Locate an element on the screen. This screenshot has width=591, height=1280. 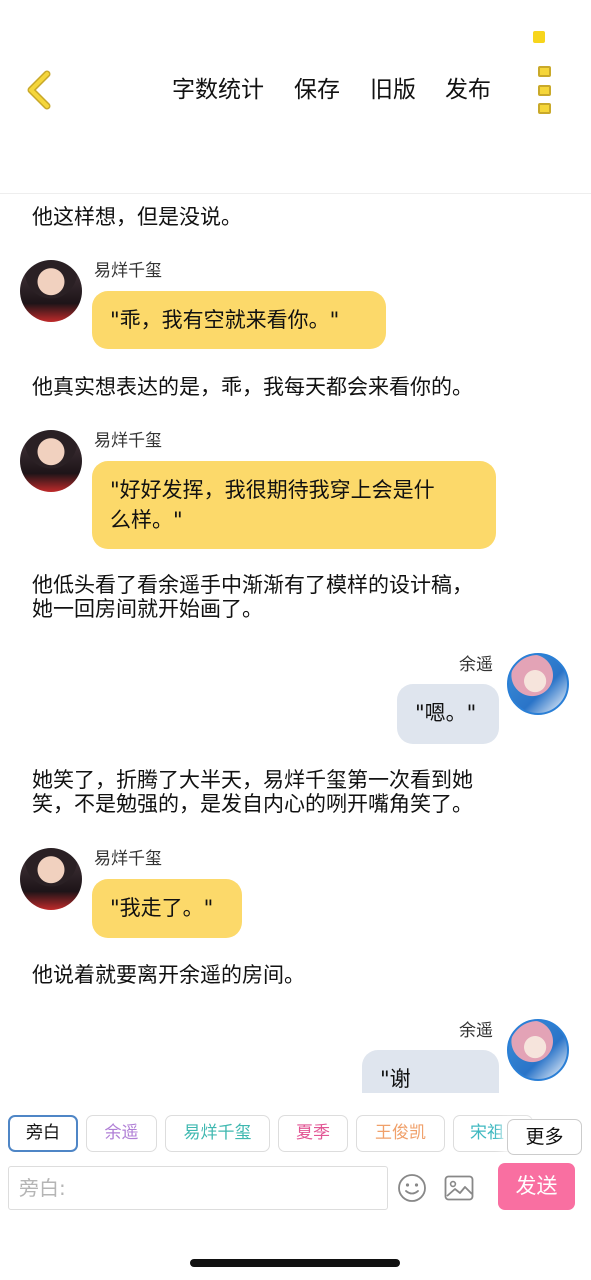
chip-character: 王俊凯 is located at coordinates (400, 1133).